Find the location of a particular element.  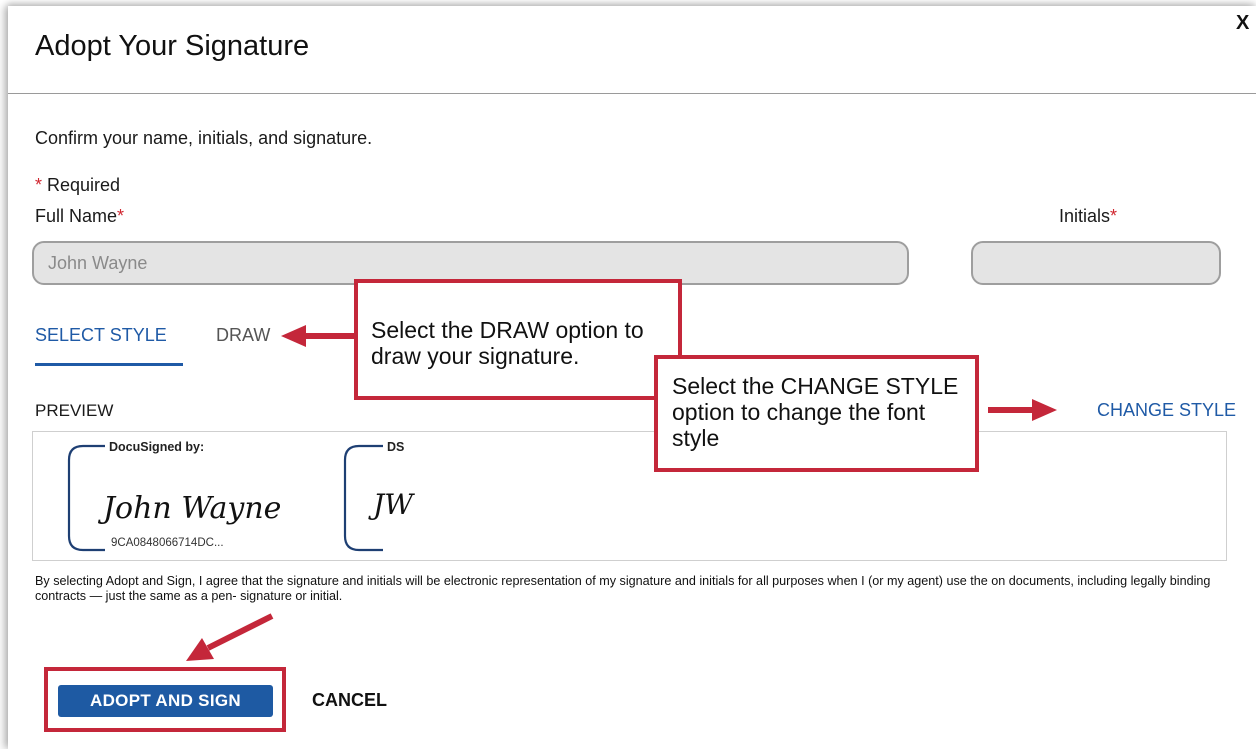

preview-label: PREVIEW is located at coordinates (74, 410).